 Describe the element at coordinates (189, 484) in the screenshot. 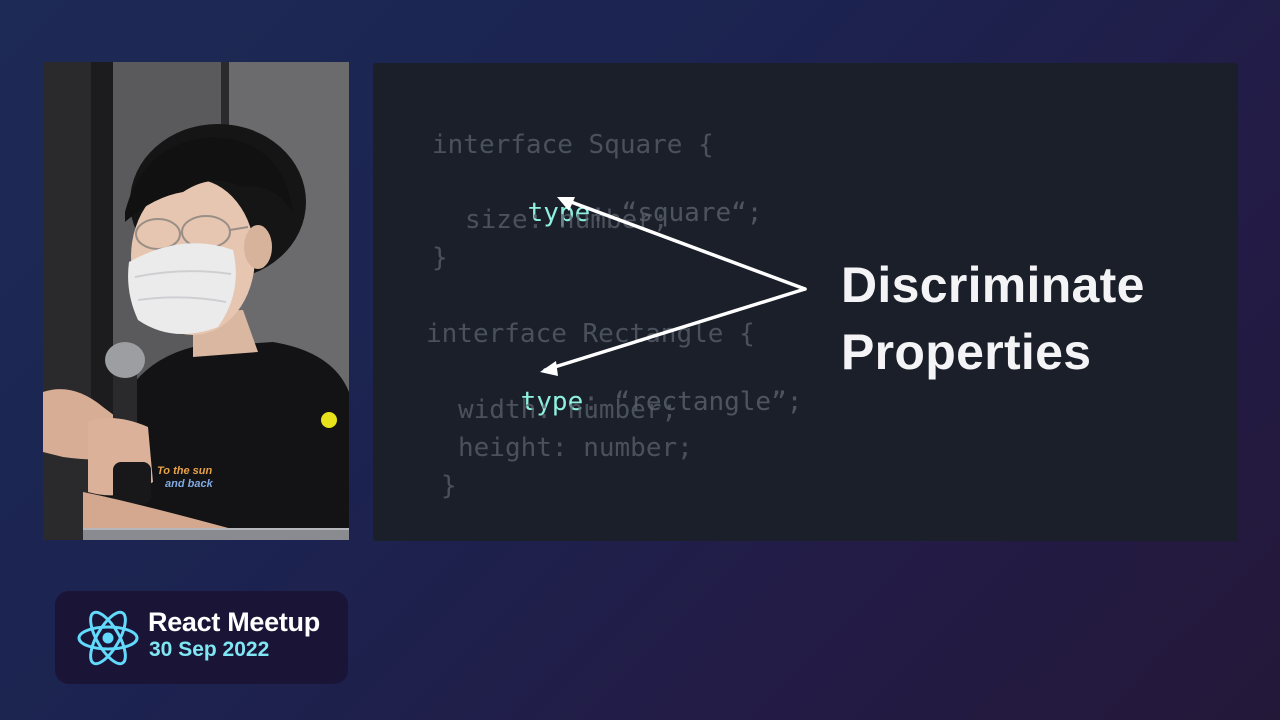

I see `shirt-text-2: and back` at that location.